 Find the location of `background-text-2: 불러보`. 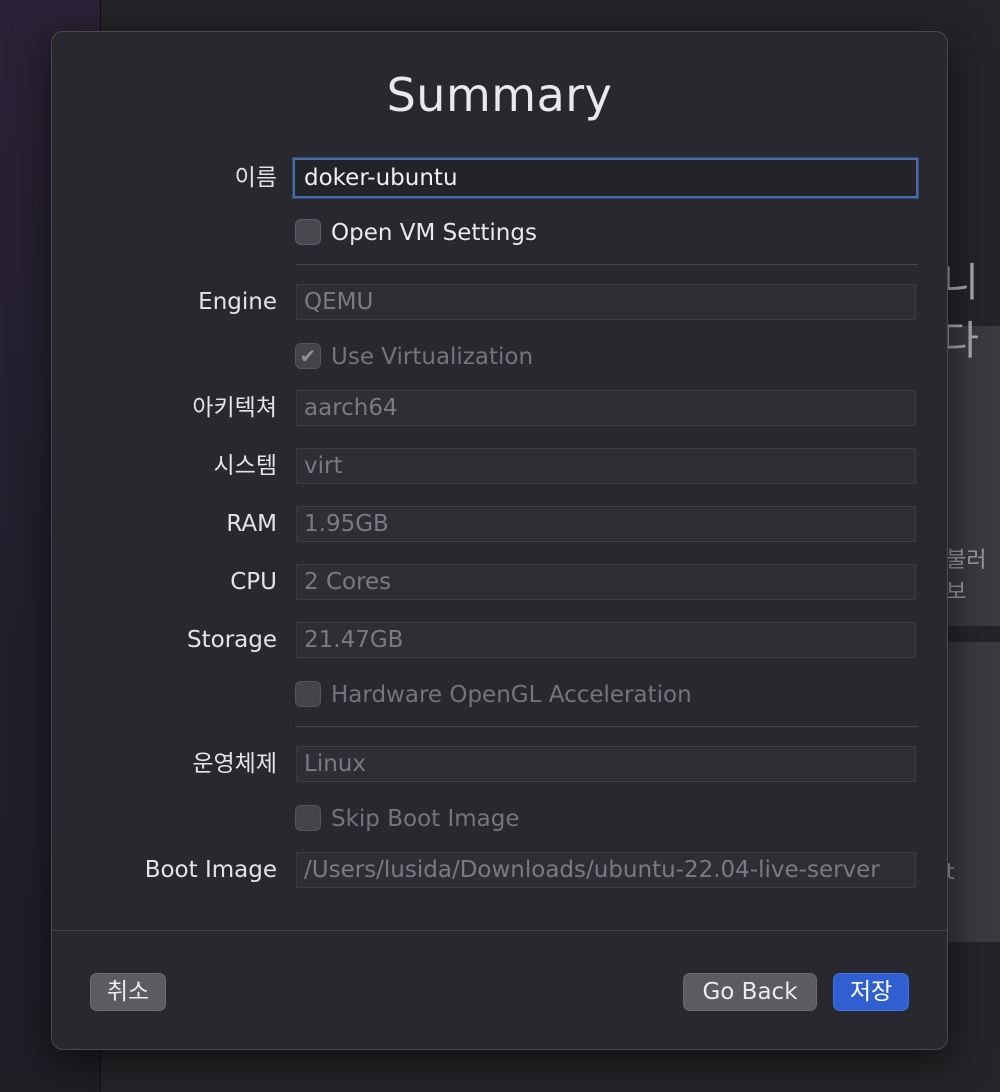

background-text-2: 불러보 is located at coordinates (966, 576).